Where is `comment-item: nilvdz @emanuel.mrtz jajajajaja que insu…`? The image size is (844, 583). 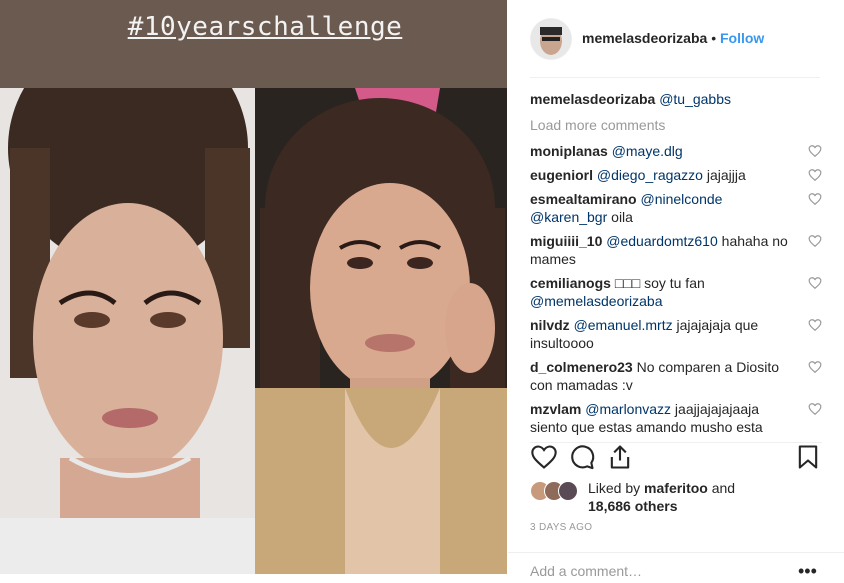
comment-item: nilvdz @emanuel.mrtz jajajajaja que insu… is located at coordinates (676, 334).